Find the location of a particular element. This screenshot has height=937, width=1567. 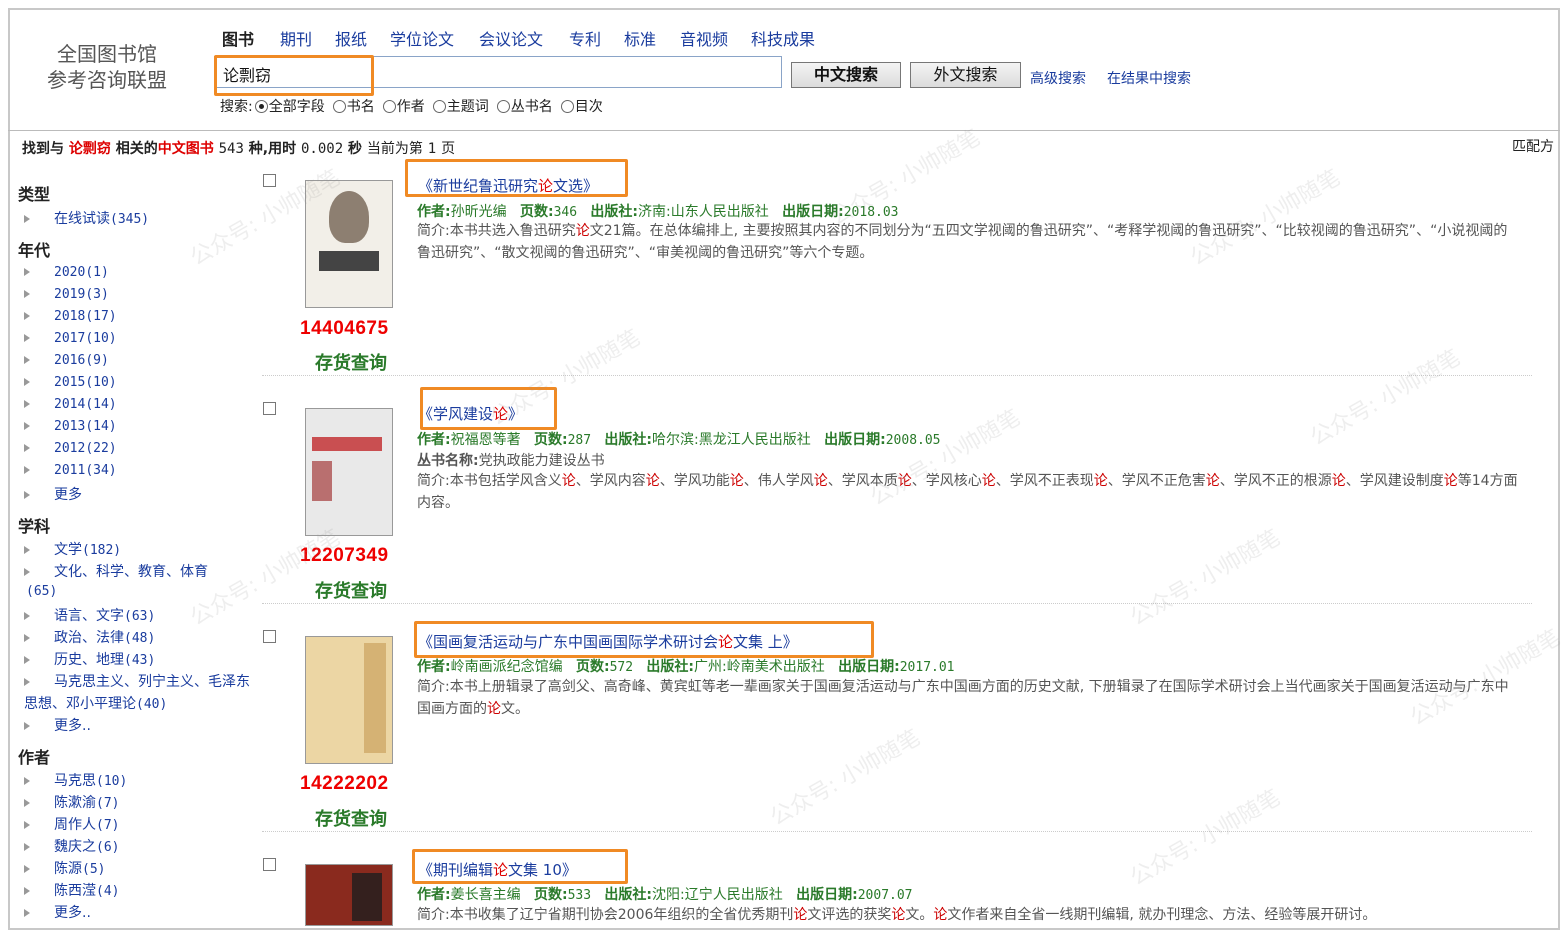

facet-subject-item: 文化、科学、教育、体育 is located at coordinates (116, 571).